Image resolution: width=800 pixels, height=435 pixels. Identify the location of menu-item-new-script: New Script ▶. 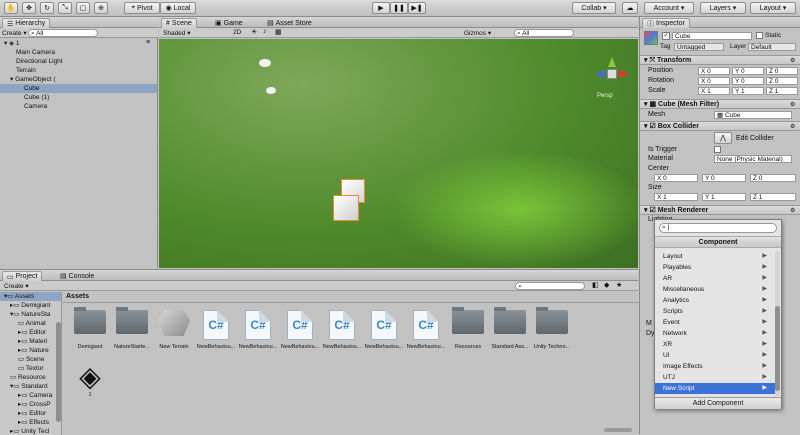
(715, 388).